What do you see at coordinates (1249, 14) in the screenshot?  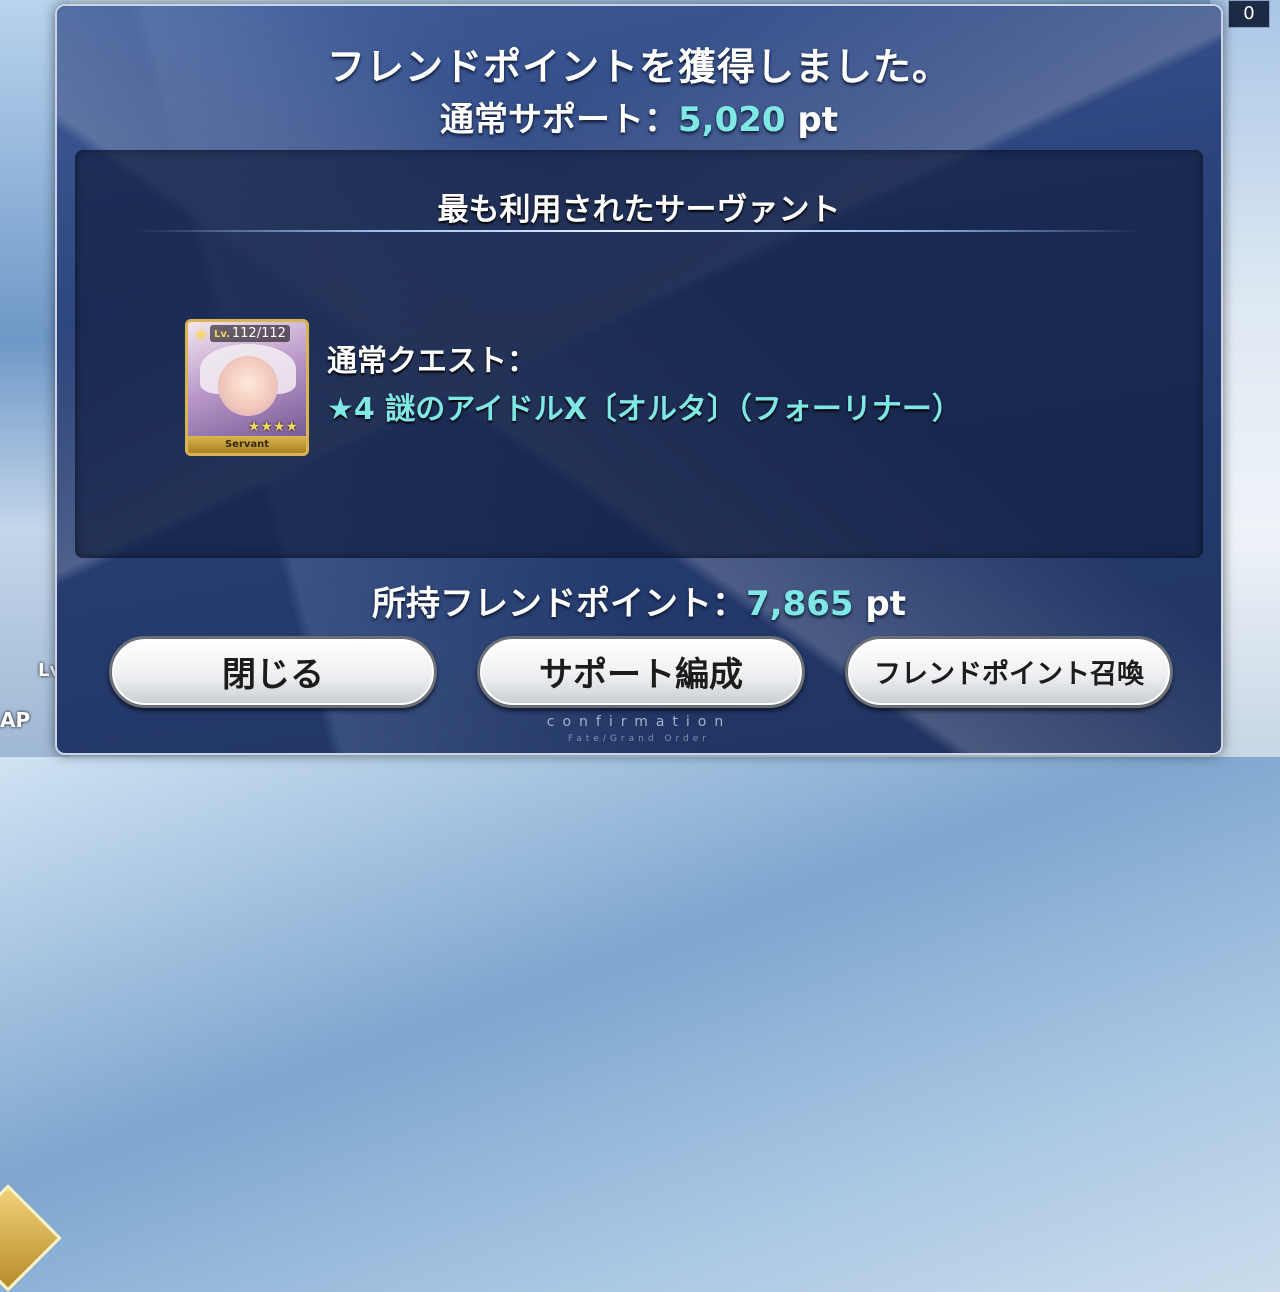 I see `top-counter: 0` at bounding box center [1249, 14].